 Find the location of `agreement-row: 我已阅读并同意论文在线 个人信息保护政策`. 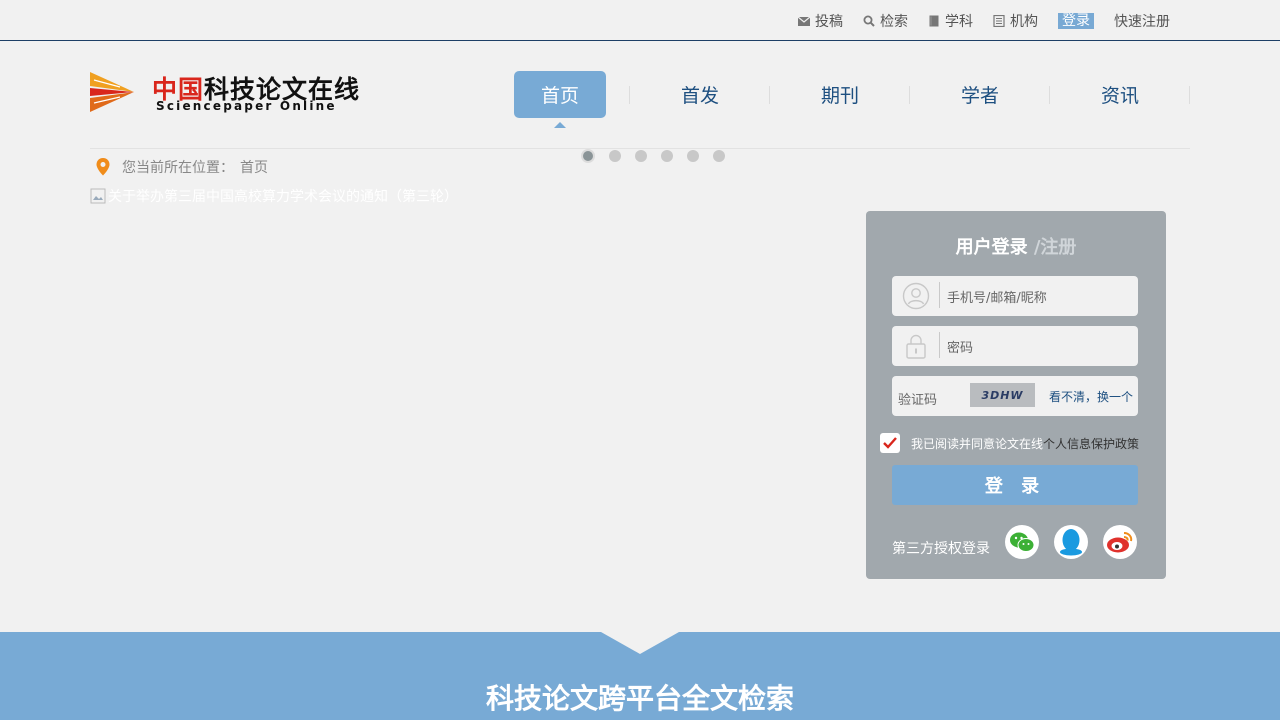

agreement-row: 我已阅读并同意论文在线 个人信息保护政策 is located at coordinates (1009, 443).